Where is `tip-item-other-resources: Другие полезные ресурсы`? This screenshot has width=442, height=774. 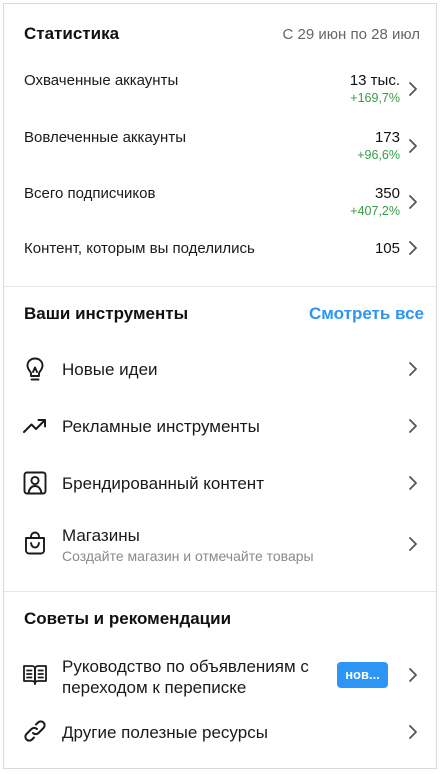 tip-item-other-resources: Другие полезные ресурсы is located at coordinates (220, 732).